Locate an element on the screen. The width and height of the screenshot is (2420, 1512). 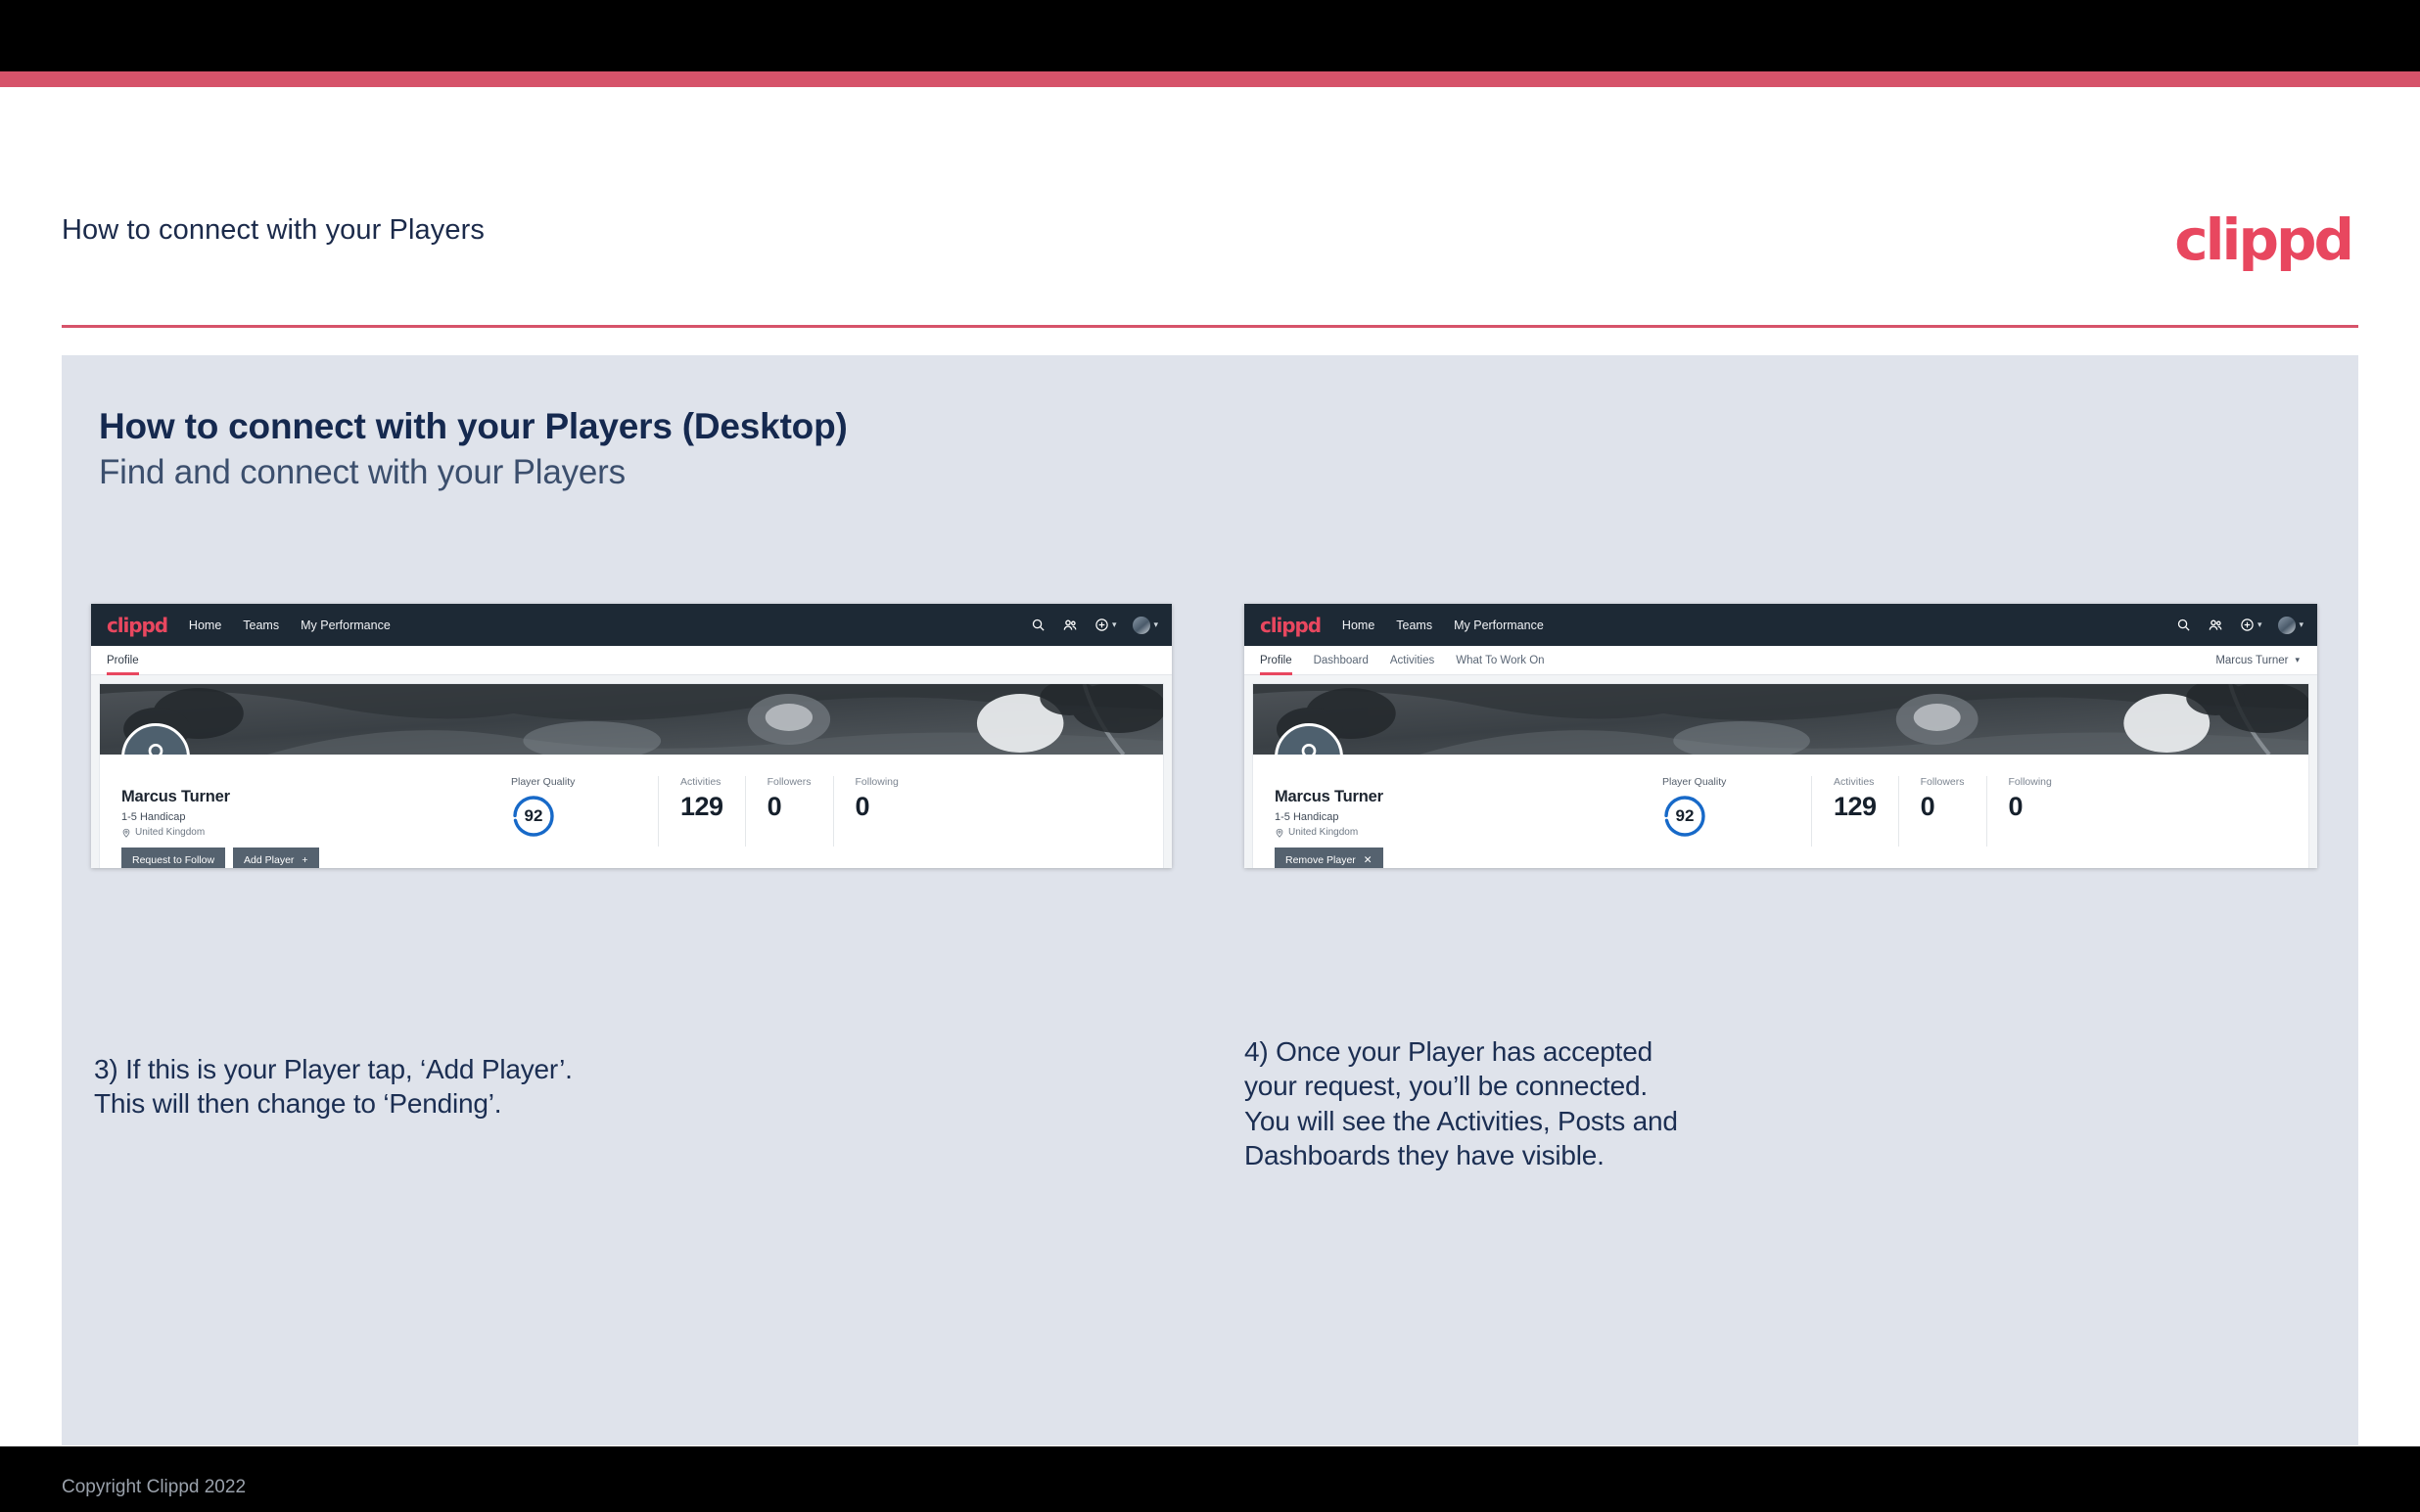
letterbox-top is located at coordinates (1210, 35).